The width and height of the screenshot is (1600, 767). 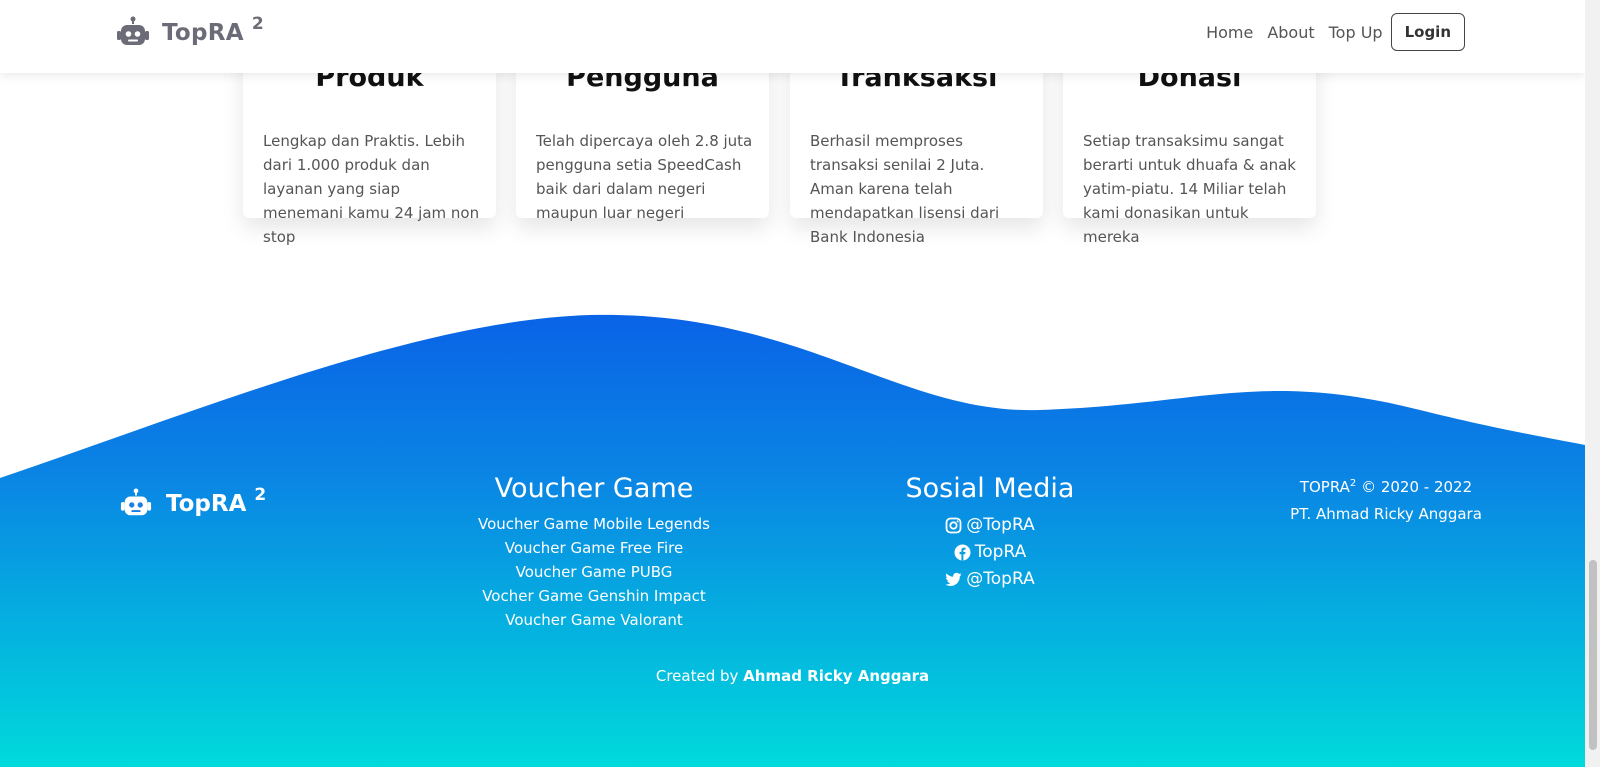 What do you see at coordinates (206, 504) in the screenshot?
I see `footer-brand-name: TopRA` at bounding box center [206, 504].